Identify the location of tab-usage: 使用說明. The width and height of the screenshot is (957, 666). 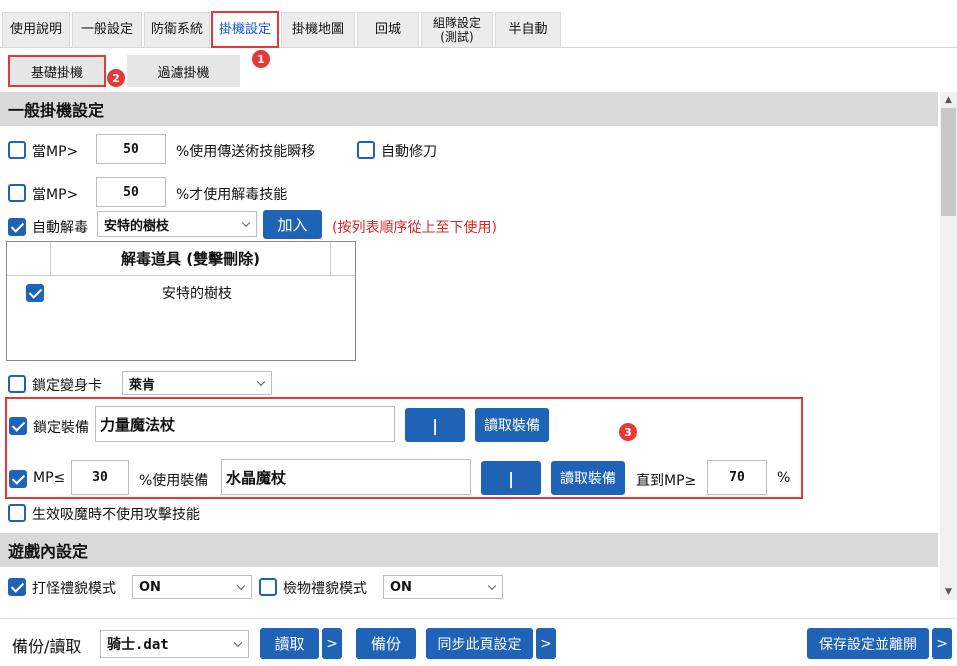
(36, 29).